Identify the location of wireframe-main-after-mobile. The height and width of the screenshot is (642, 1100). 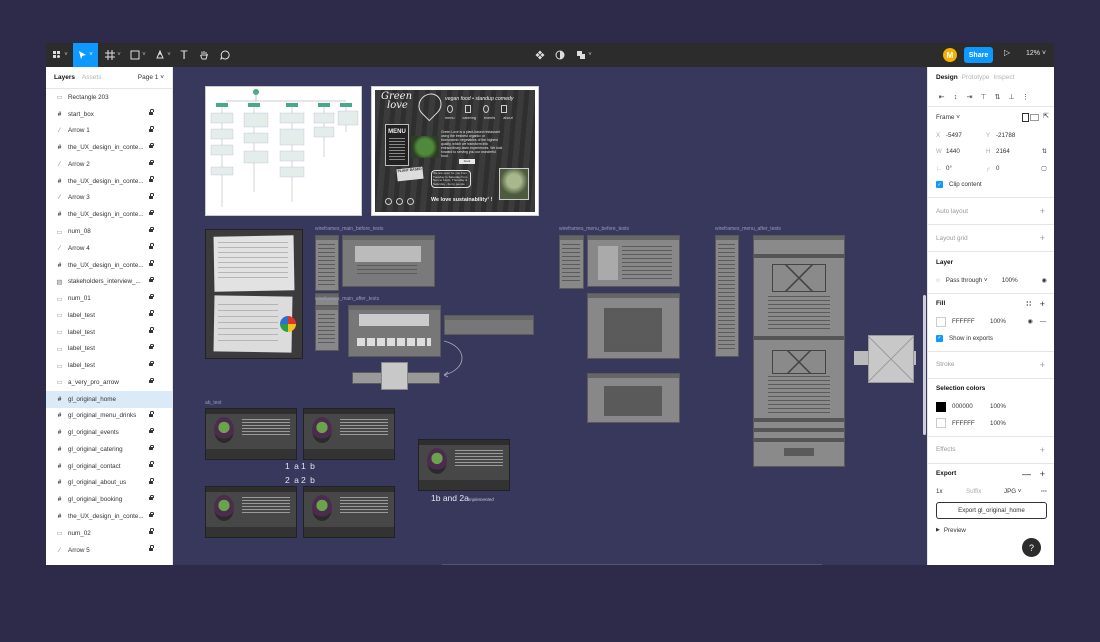
(327, 328).